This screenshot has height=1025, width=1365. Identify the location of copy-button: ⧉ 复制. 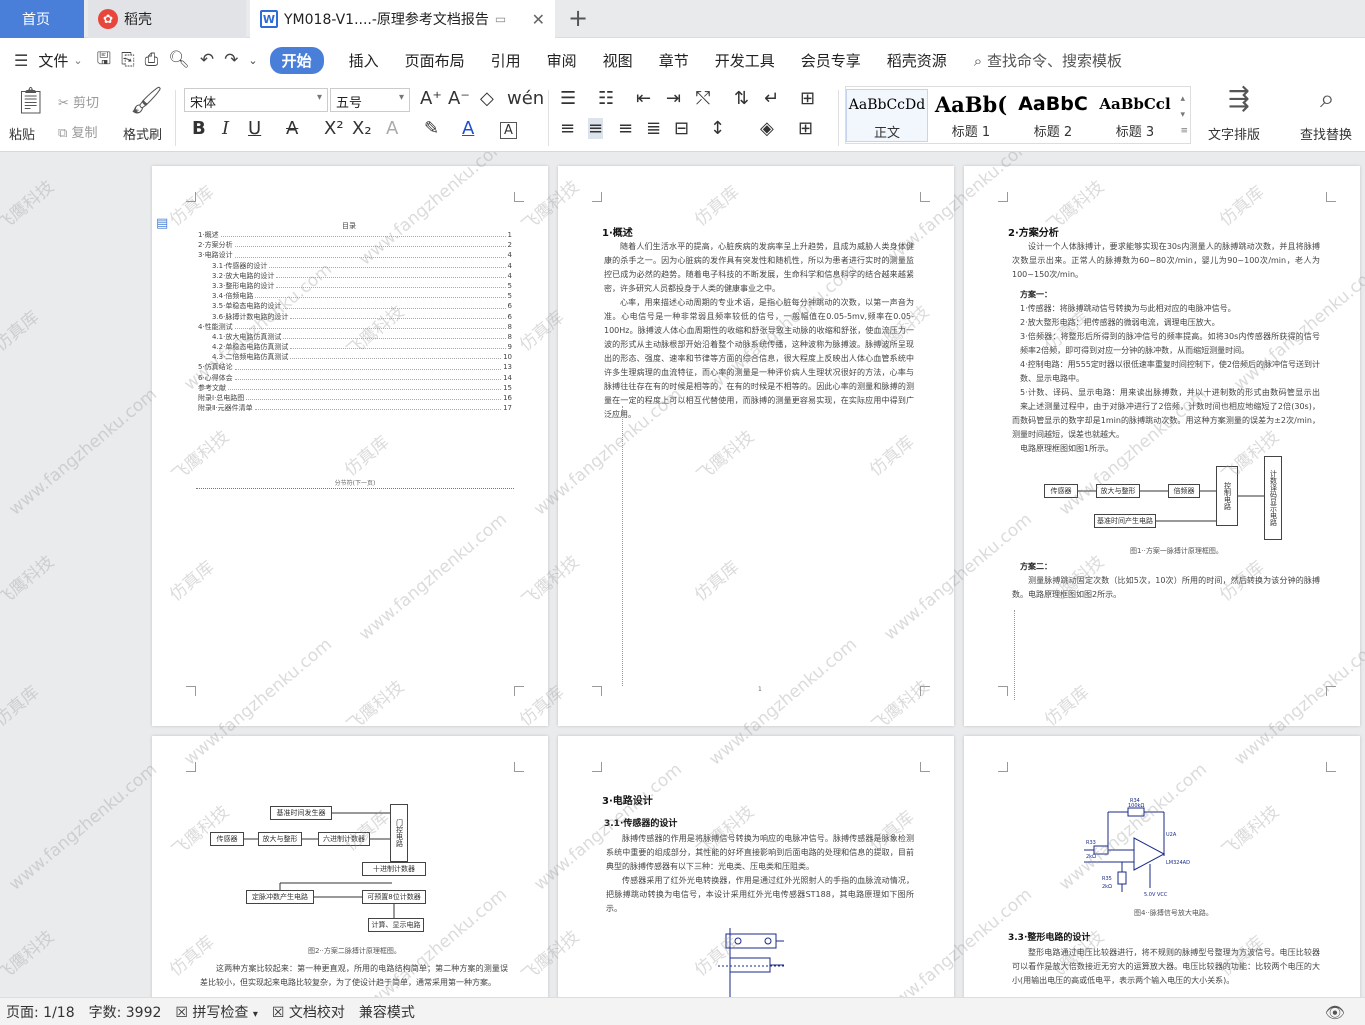
(77, 131).